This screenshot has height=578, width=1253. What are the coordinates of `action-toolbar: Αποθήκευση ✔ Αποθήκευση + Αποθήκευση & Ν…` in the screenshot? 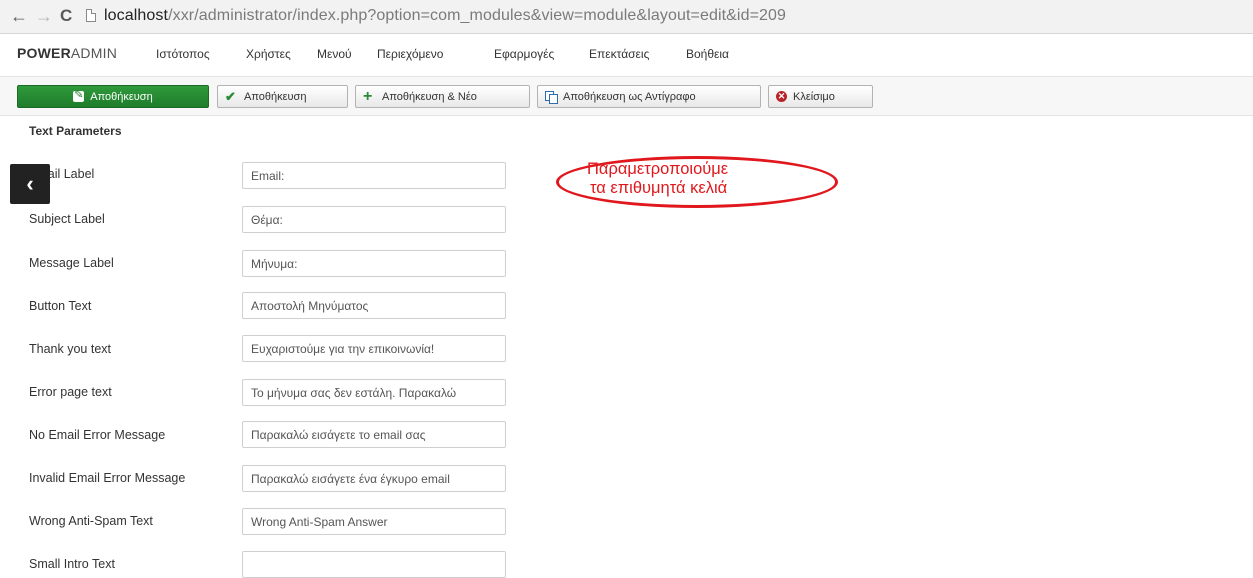 It's located at (626, 96).